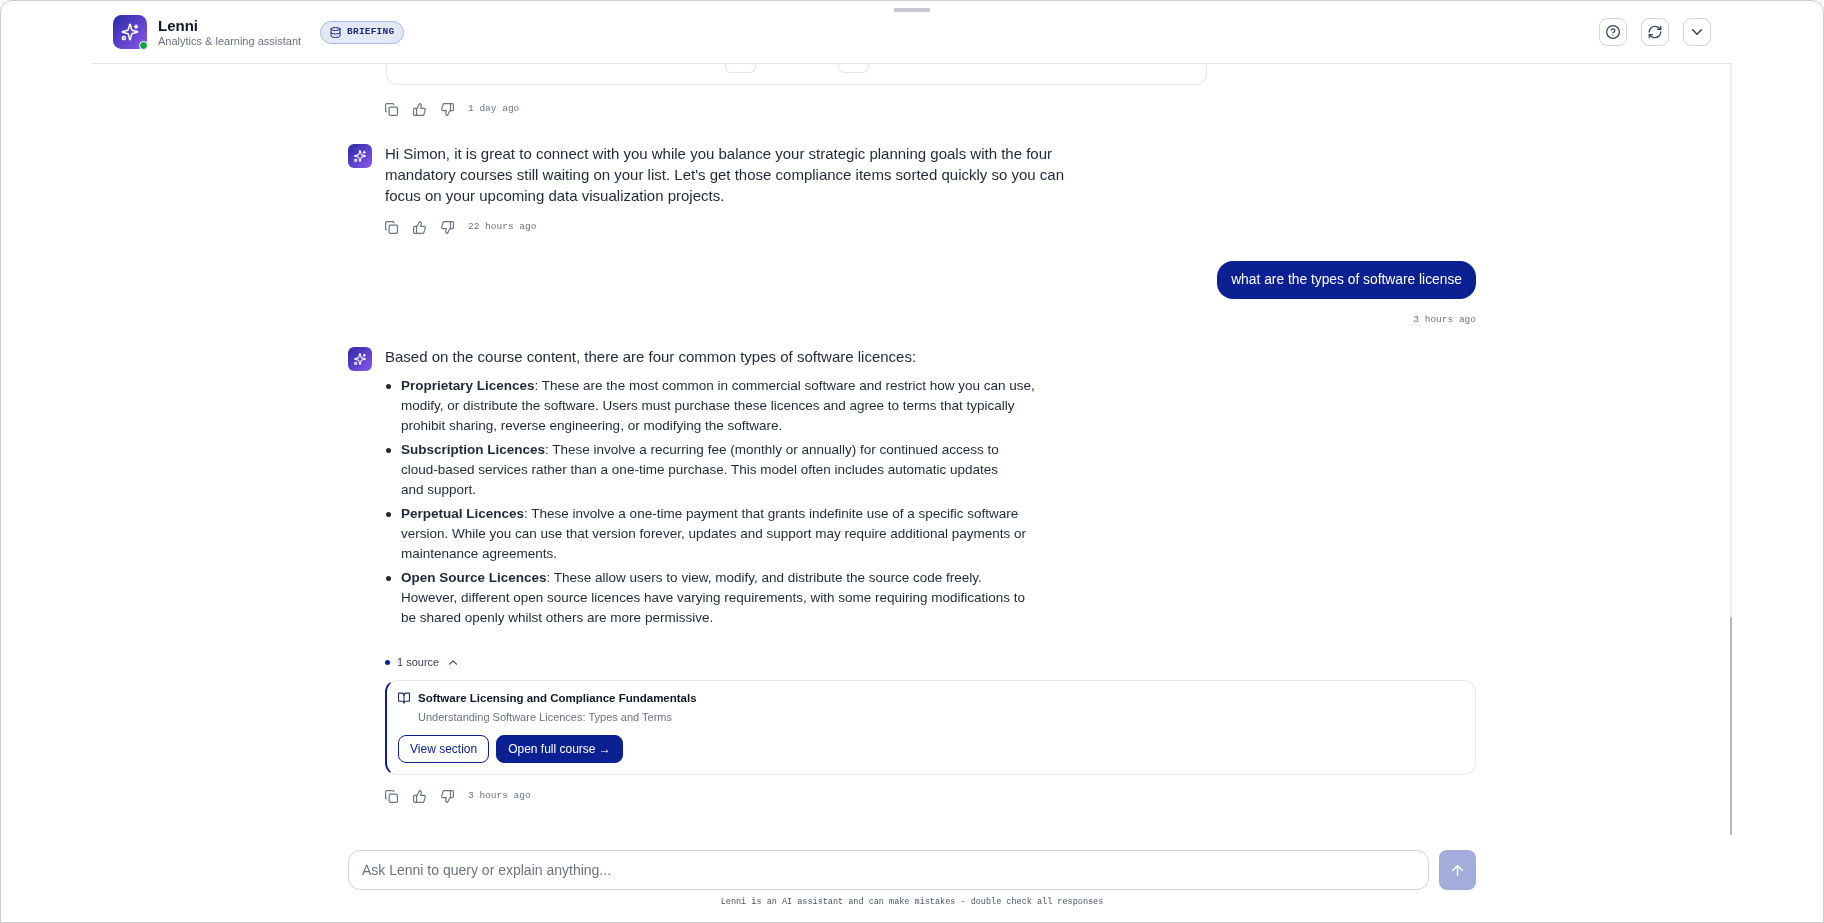 This screenshot has width=1824, height=923. What do you see at coordinates (421, 662) in the screenshot?
I see `sources-toggle: 1 source` at bounding box center [421, 662].